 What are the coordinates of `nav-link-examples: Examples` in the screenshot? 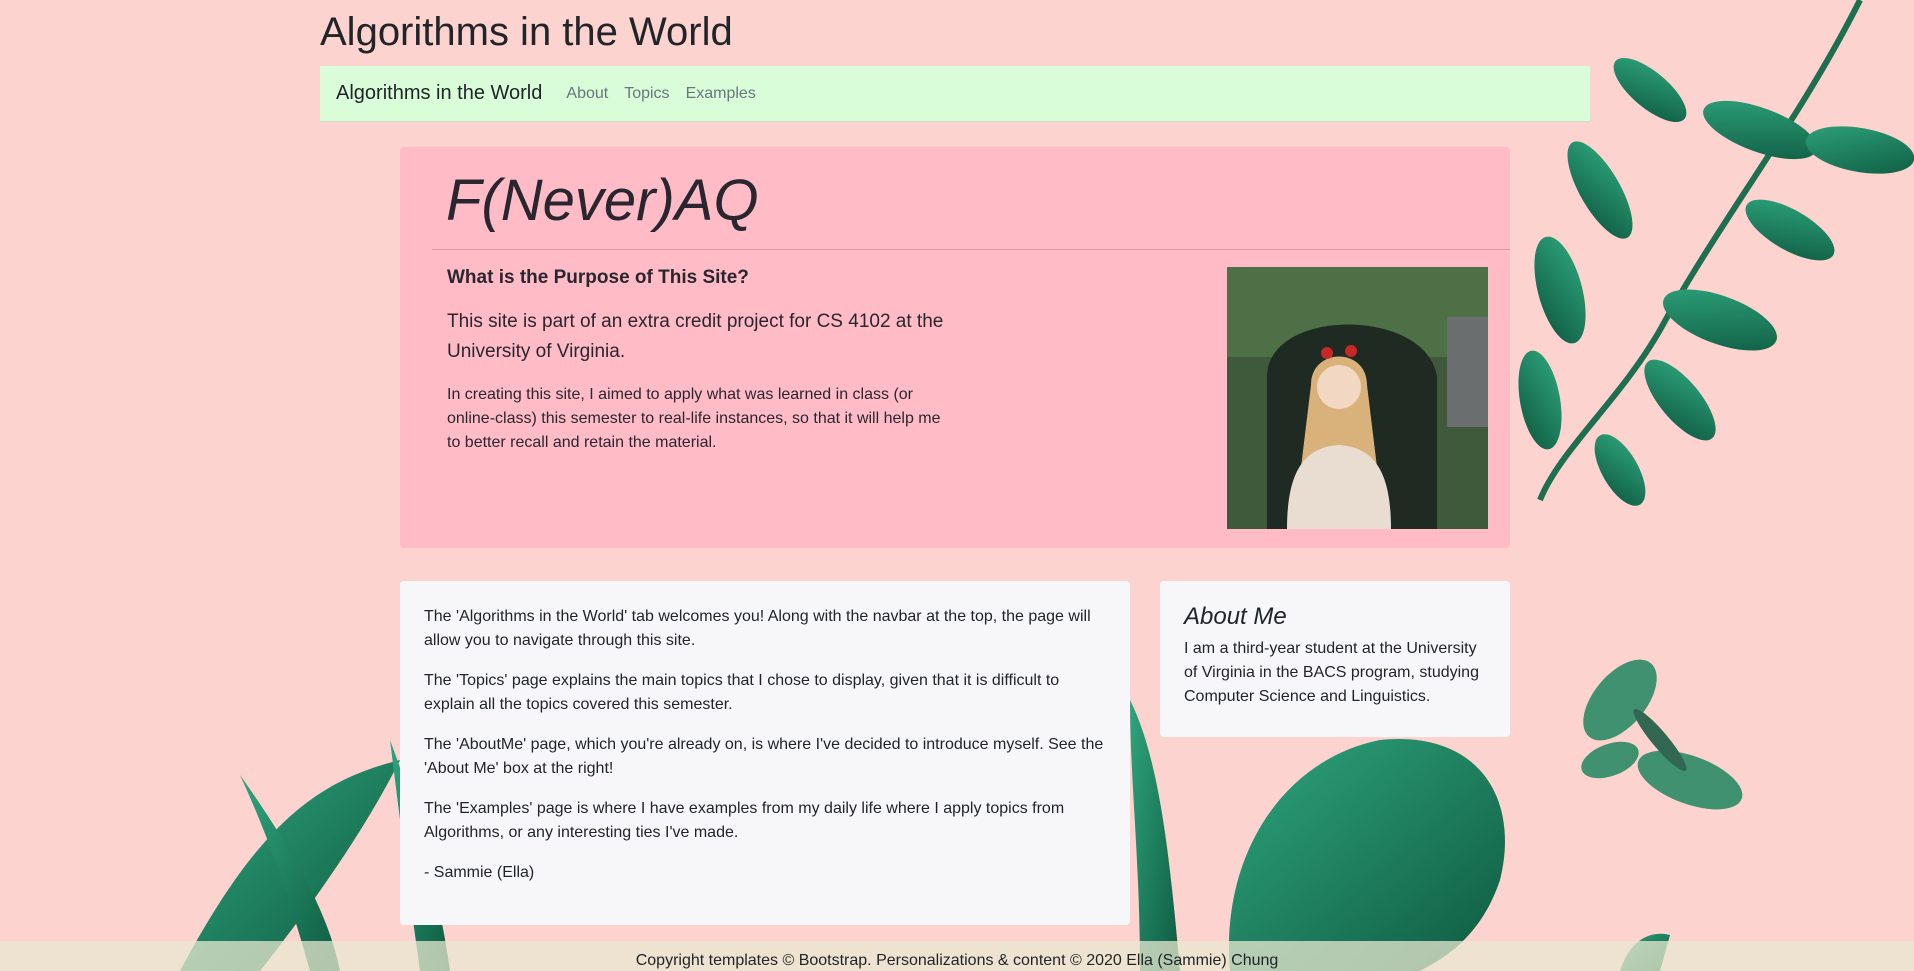 It's located at (721, 94).